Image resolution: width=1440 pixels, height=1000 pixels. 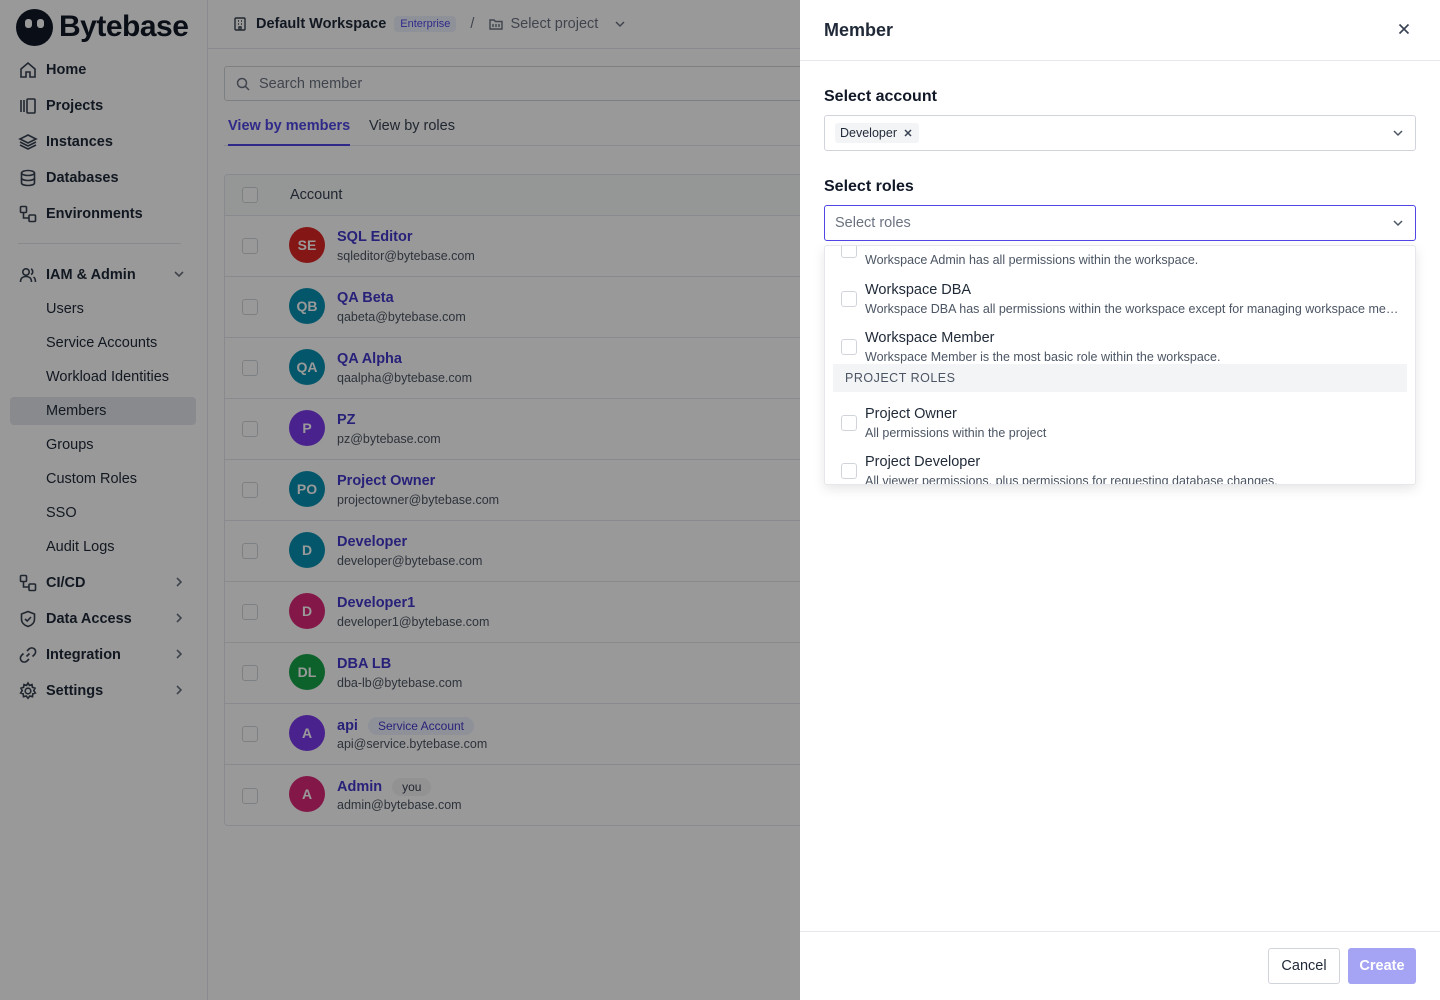 I want to click on role-title: Workspace DBA, so click(x=918, y=290).